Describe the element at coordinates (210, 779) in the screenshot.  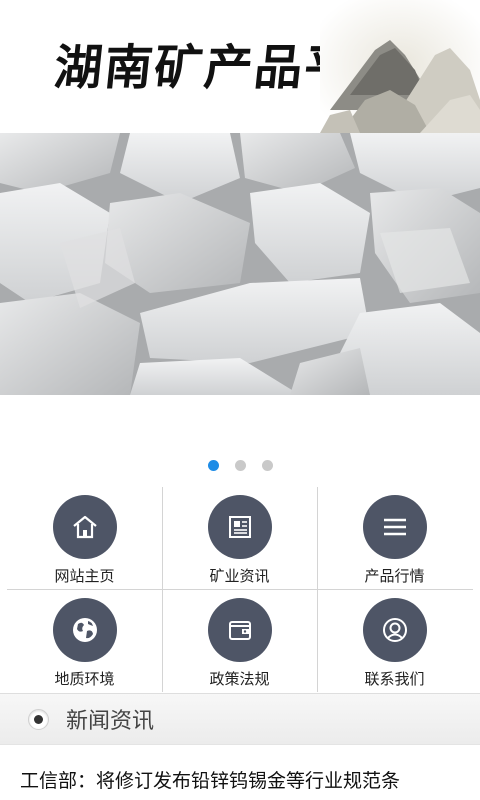
I see `news-item-link: 工信部：将修订发布铅锌钨锡金等行业规范条` at that location.